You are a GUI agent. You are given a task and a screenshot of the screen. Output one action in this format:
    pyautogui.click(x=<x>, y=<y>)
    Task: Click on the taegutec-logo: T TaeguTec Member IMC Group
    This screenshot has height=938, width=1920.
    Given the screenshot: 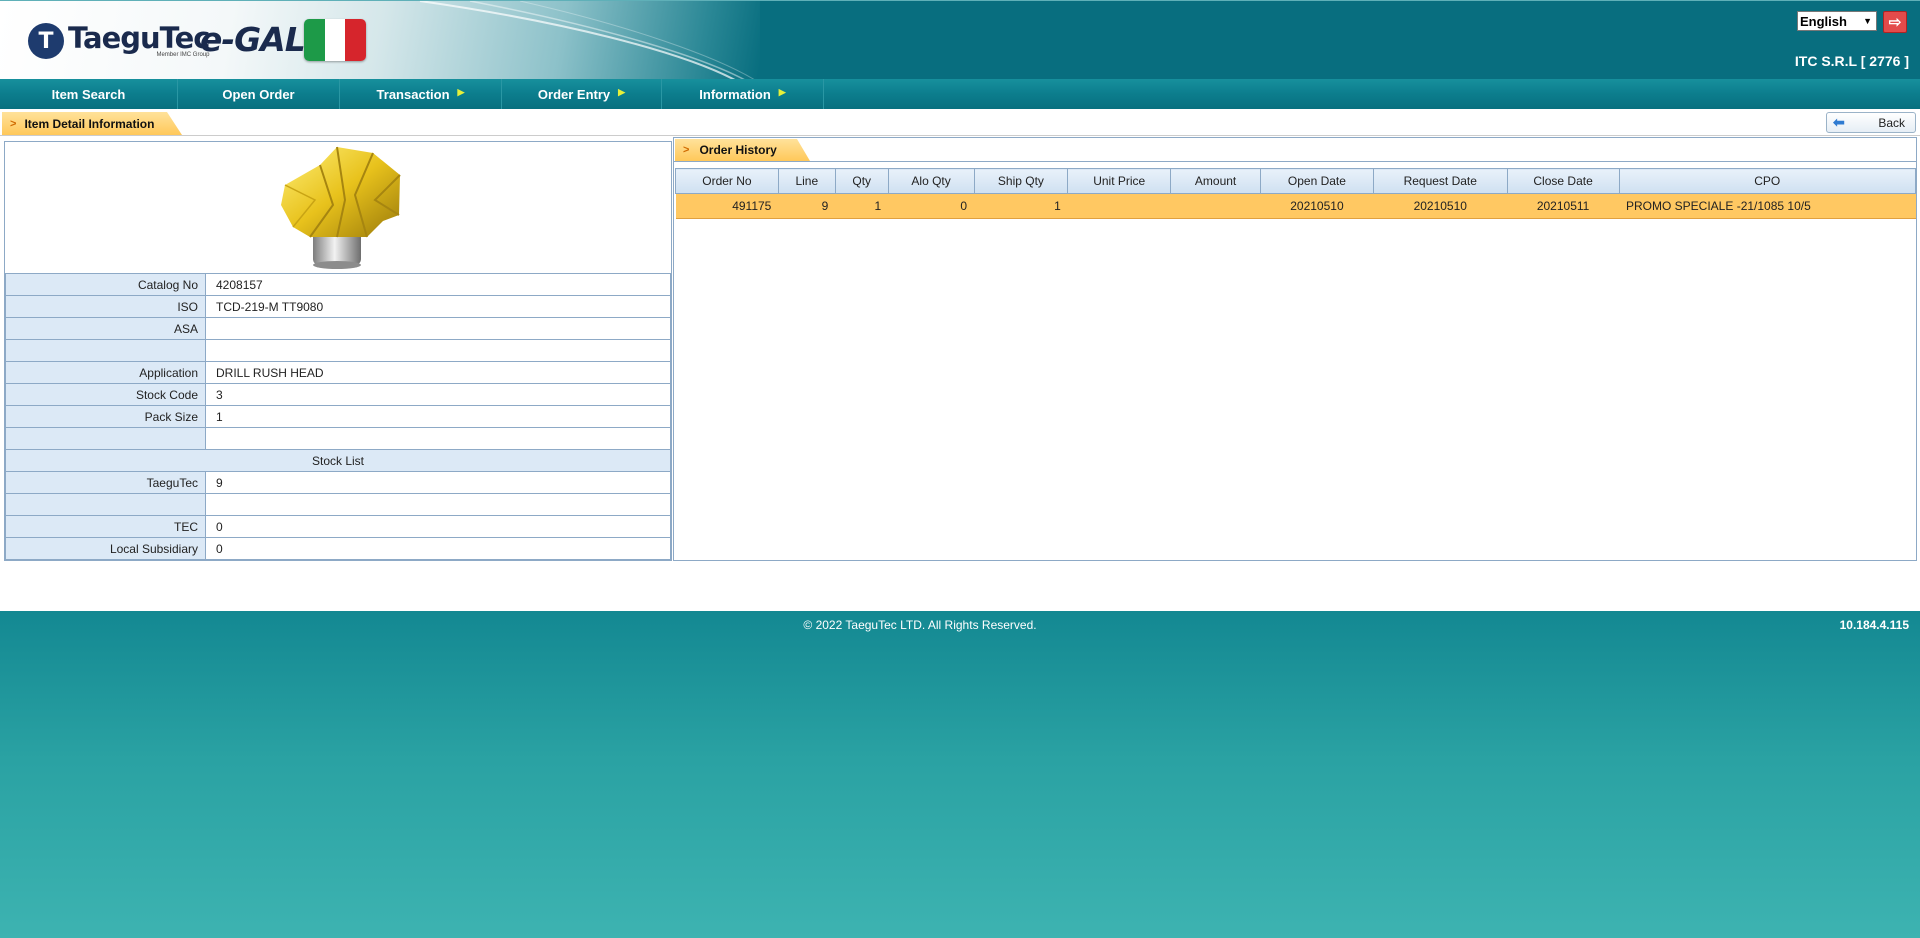 What is the action you would take?
    pyautogui.click(x=119, y=41)
    